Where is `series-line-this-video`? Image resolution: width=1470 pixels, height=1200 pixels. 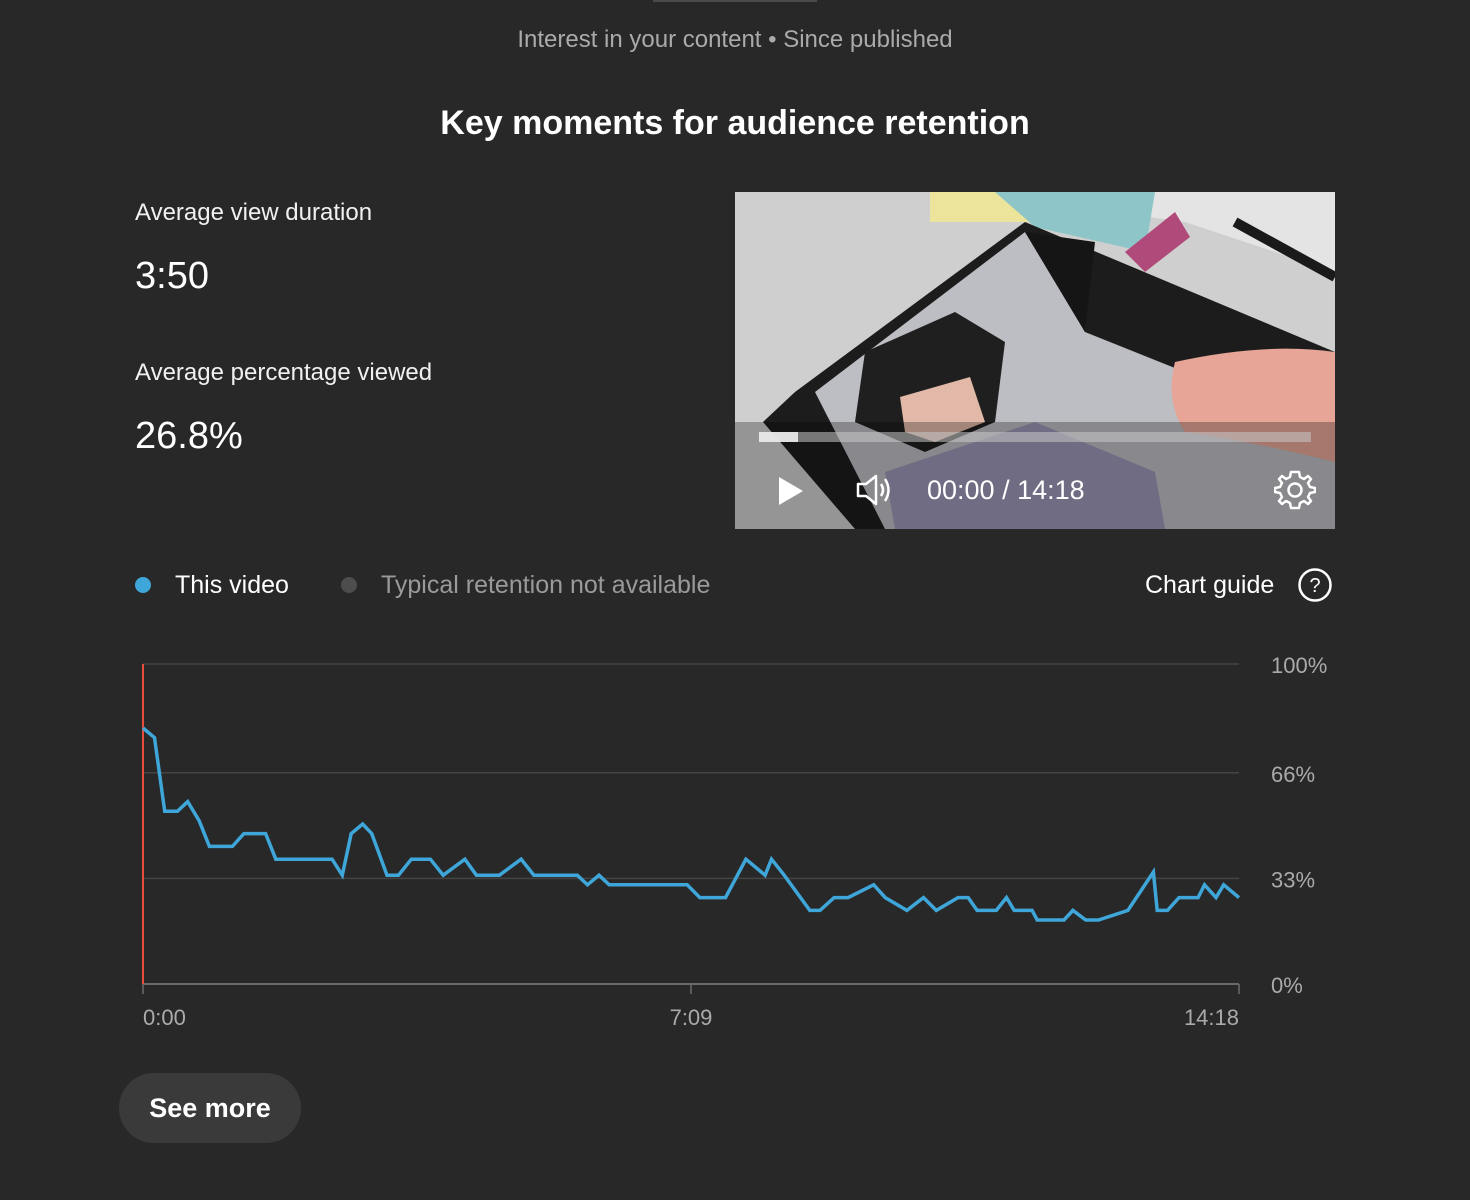
series-line-this-video is located at coordinates (691, 824).